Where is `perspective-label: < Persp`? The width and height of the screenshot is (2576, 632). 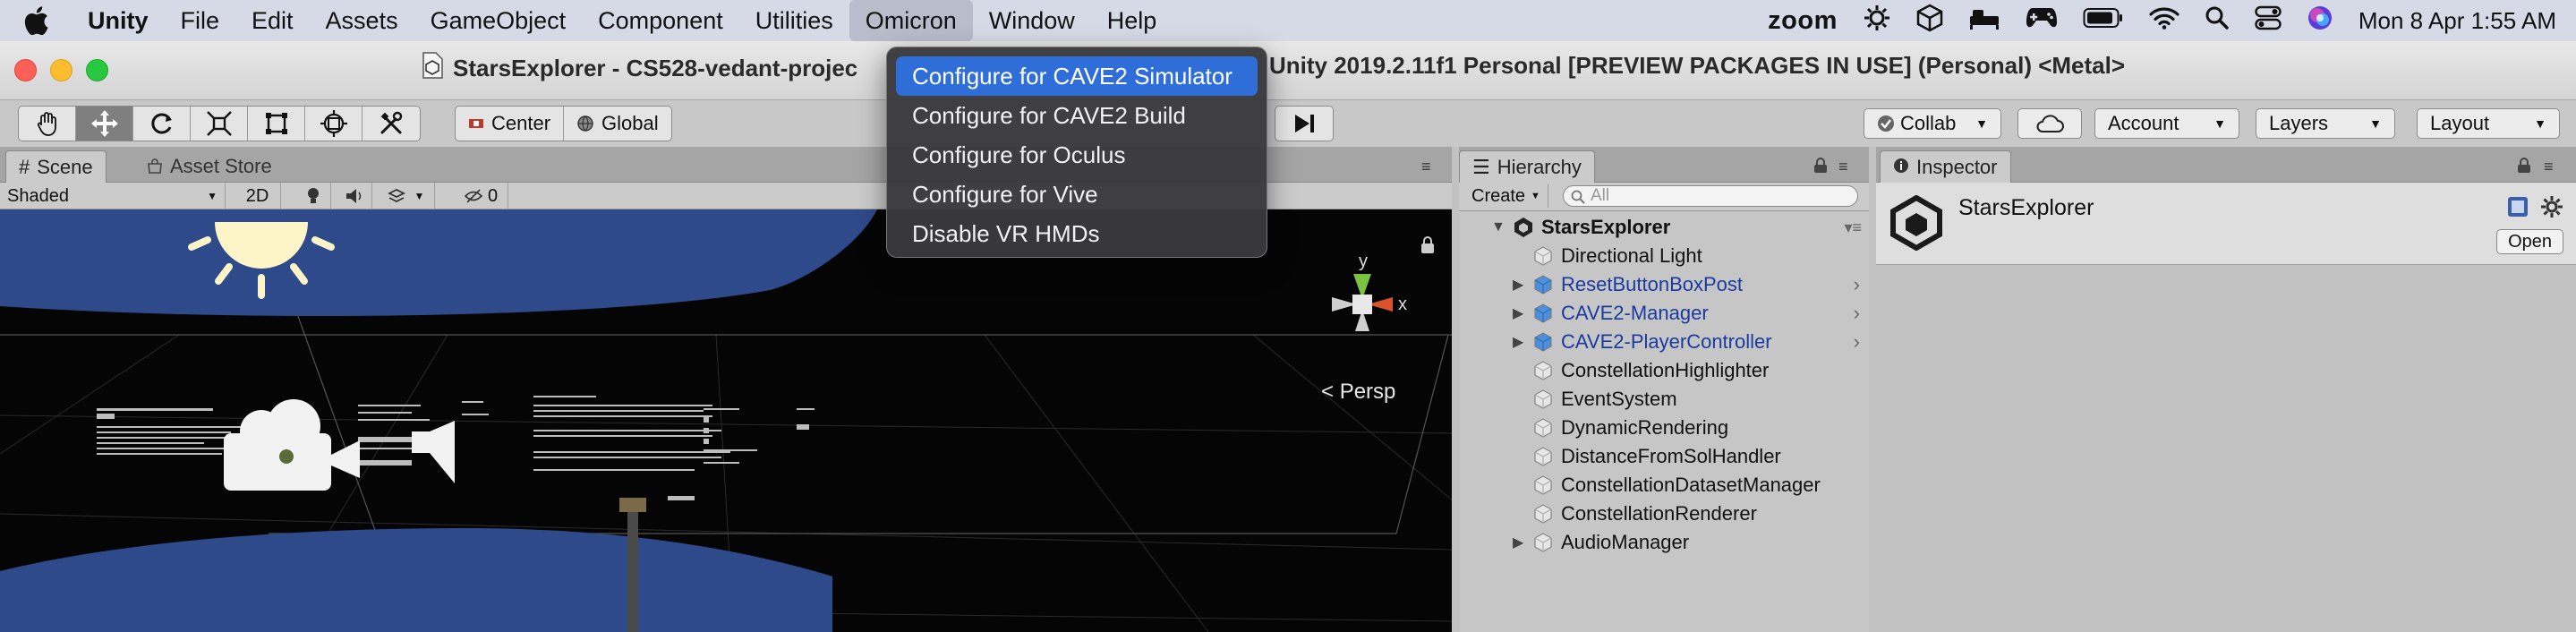 perspective-label: < Persp is located at coordinates (1358, 392).